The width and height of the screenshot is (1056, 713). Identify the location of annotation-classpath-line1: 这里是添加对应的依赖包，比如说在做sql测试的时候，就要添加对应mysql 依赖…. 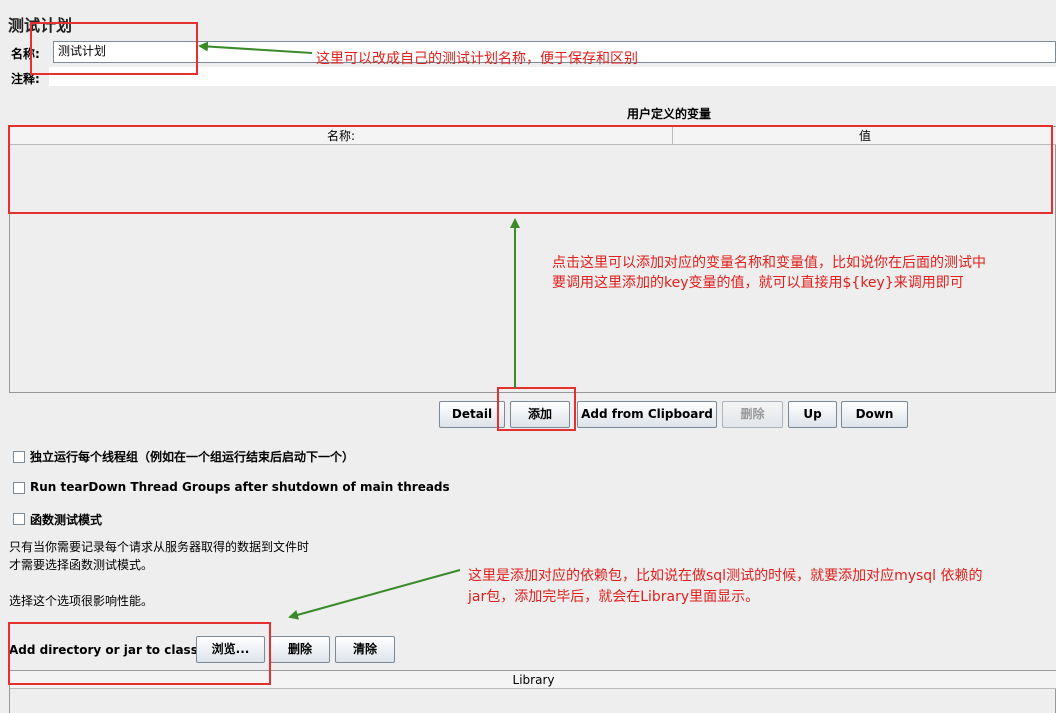
(725, 576).